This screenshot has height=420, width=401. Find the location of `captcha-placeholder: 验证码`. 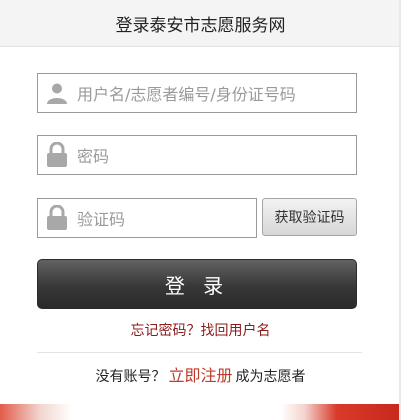

captcha-placeholder: 验证码 is located at coordinates (101, 219).